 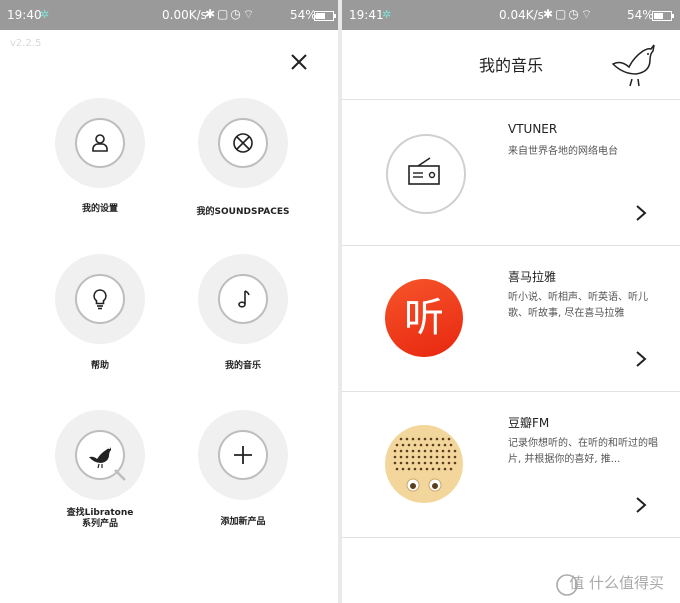 I want to click on plus-icon, so click(x=243, y=455).